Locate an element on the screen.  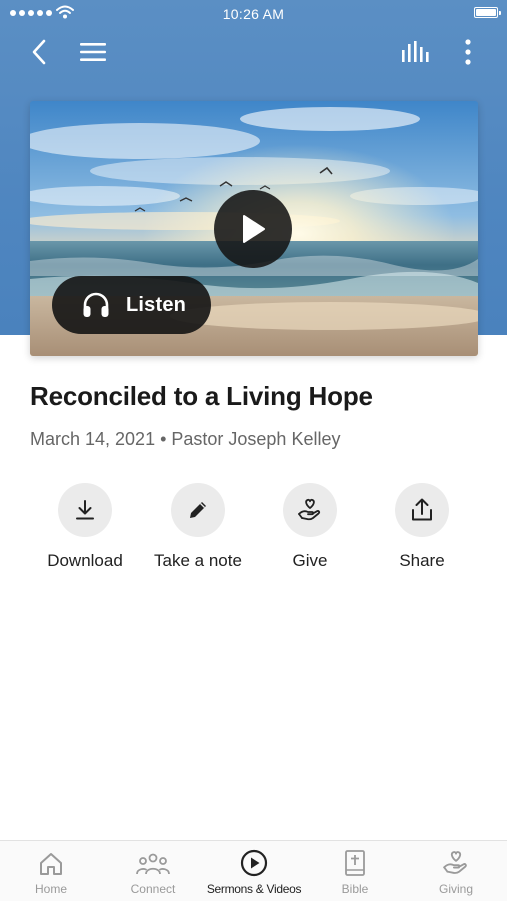
menu-button is located at coordinates (93, 52).